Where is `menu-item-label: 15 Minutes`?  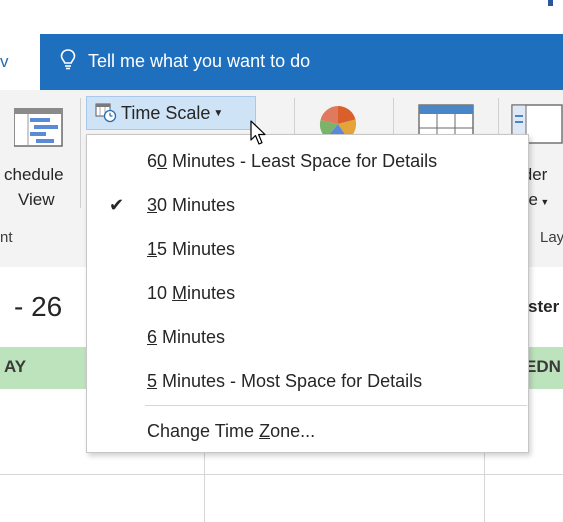
menu-item-label: 15 Minutes is located at coordinates (191, 249).